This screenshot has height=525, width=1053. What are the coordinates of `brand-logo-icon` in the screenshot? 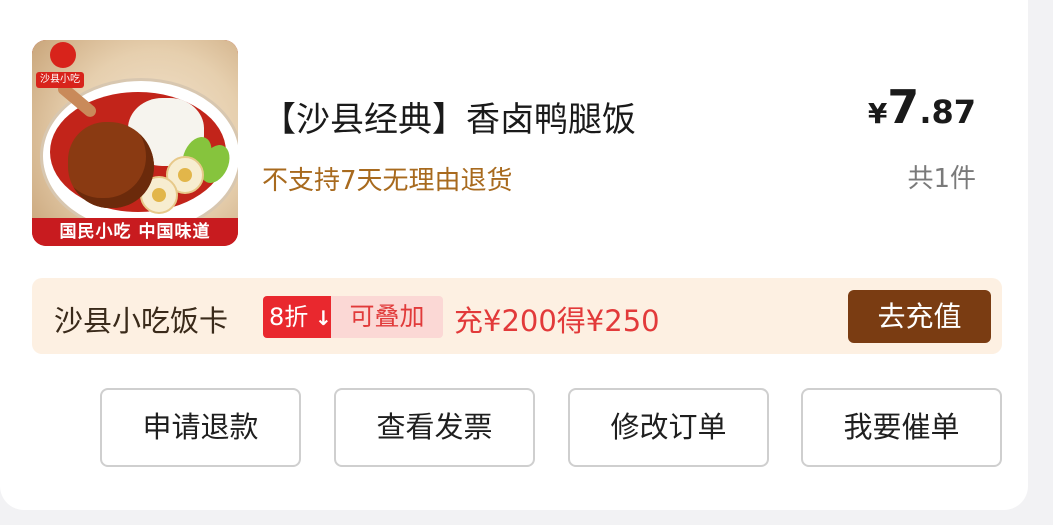 It's located at (63, 55).